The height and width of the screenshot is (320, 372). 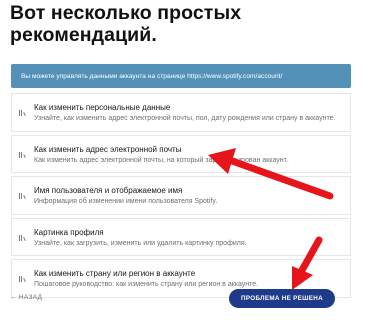 What do you see at coordinates (83, 35) in the screenshot?
I see `heading-line-2: рекомендаций.` at bounding box center [83, 35].